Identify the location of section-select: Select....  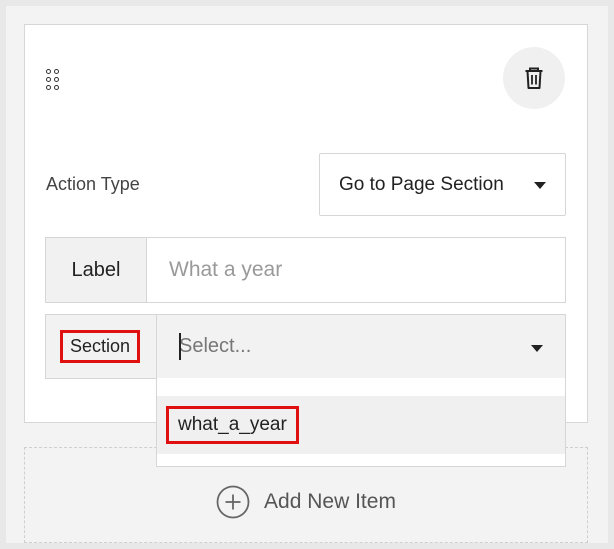
(361, 346).